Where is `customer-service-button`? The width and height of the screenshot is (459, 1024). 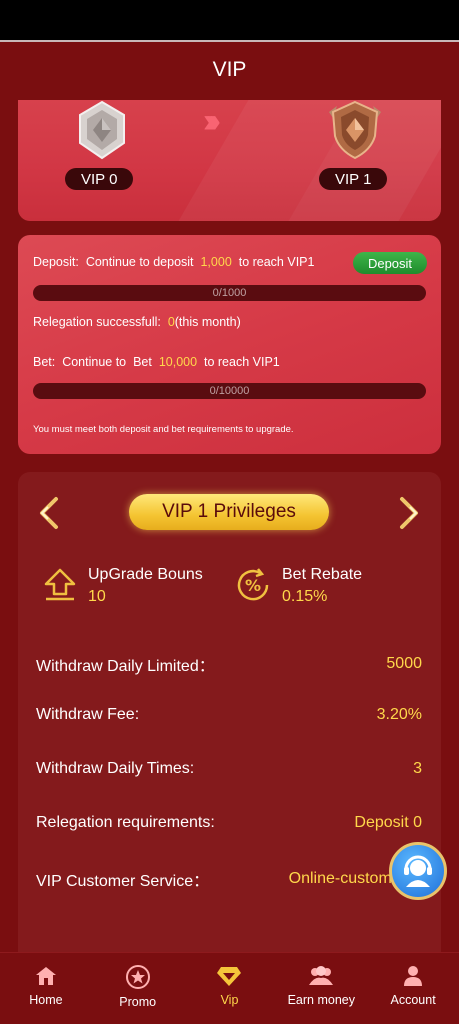
customer-service-button is located at coordinates (418, 871).